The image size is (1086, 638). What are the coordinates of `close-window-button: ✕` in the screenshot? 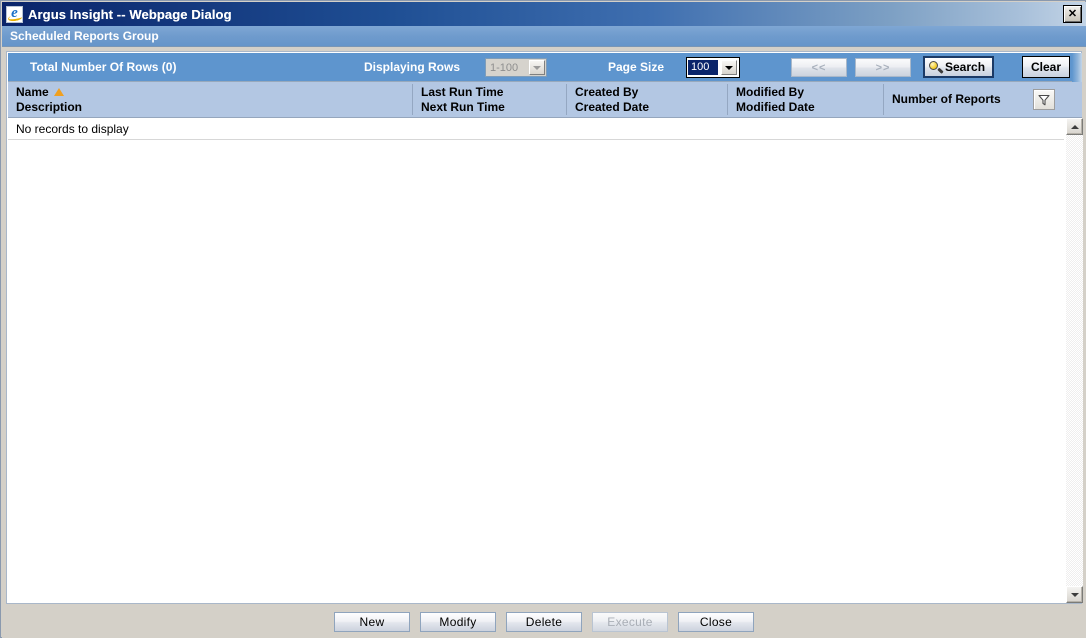 It's located at (1072, 14).